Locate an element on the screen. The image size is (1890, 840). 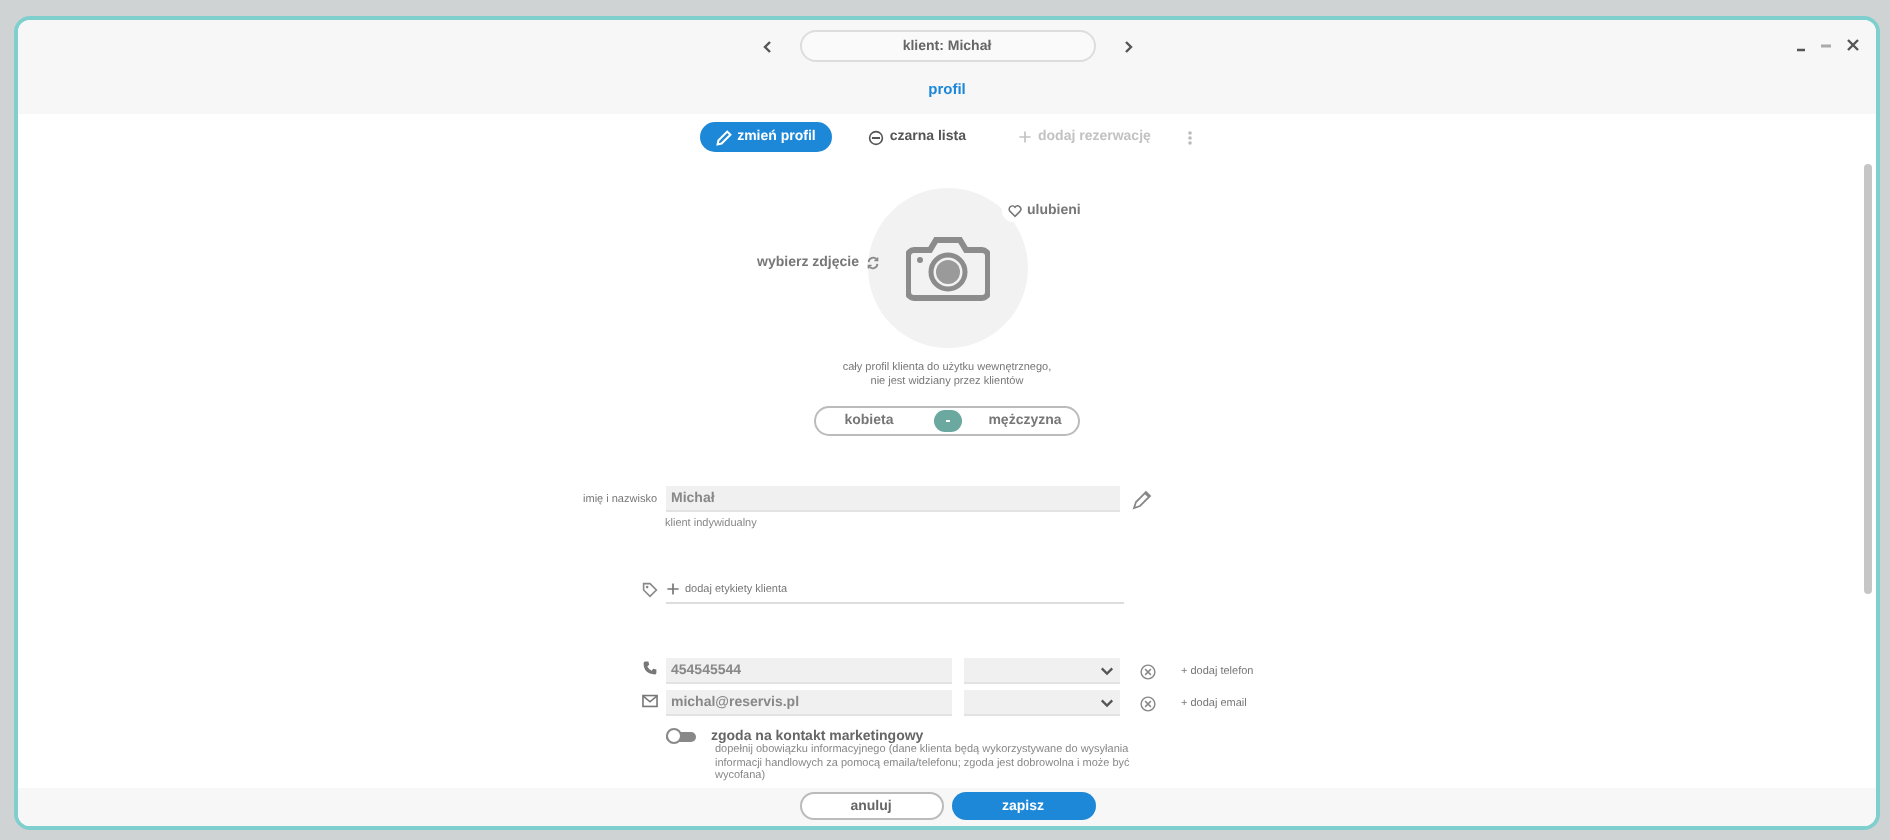
camera-icon is located at coordinates (947, 268).